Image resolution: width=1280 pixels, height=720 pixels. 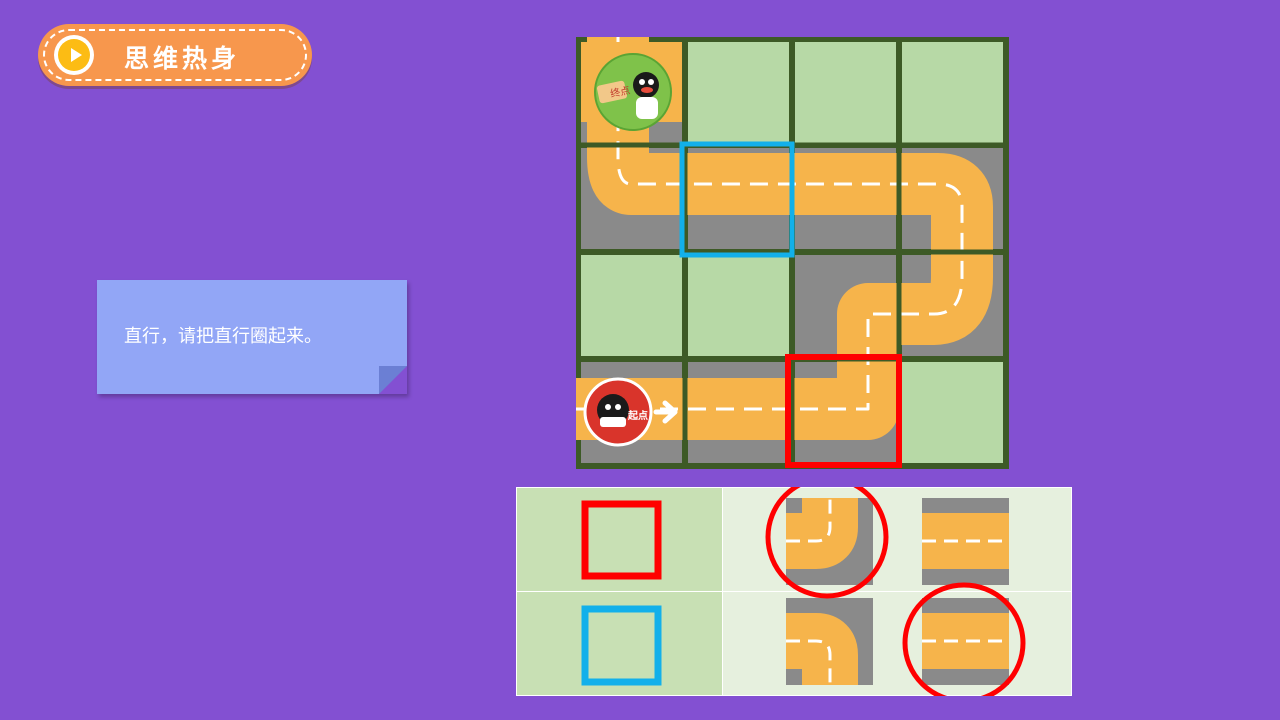 I want to click on instruction-card: 直行，请把直行圈起来。, so click(x=252, y=337).